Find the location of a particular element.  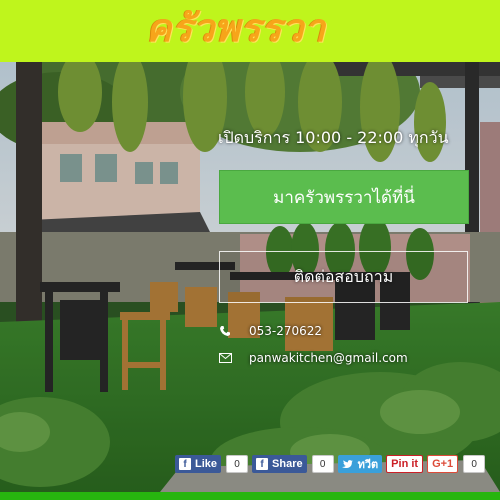

email-contact: panwakitchen@gmail.com is located at coordinates (313, 358).